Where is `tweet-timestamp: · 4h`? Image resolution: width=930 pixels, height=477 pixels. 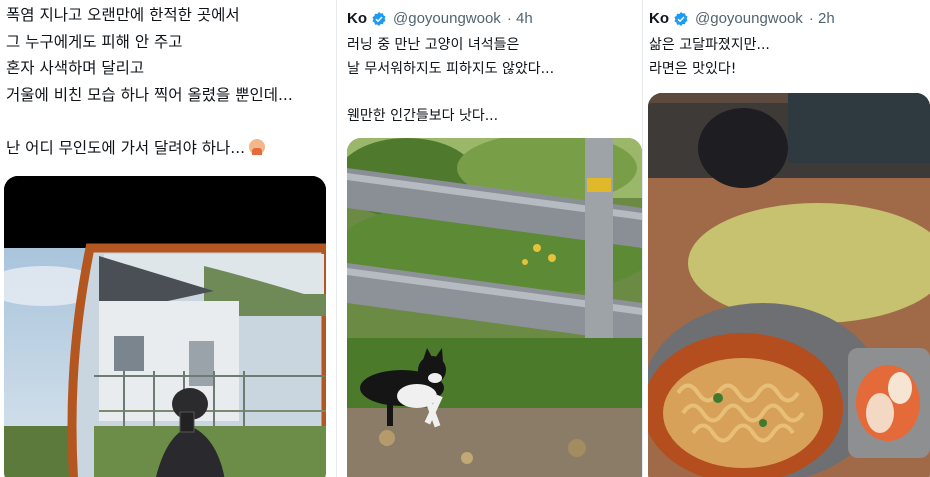
tweet-timestamp: · 4h is located at coordinates (520, 18).